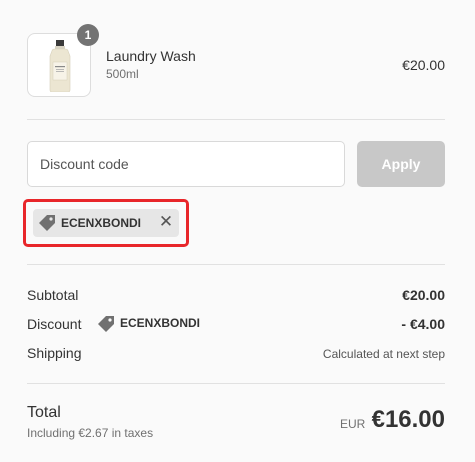  Describe the element at coordinates (53, 295) in the screenshot. I see `subtotal-label: Subtotal` at that location.